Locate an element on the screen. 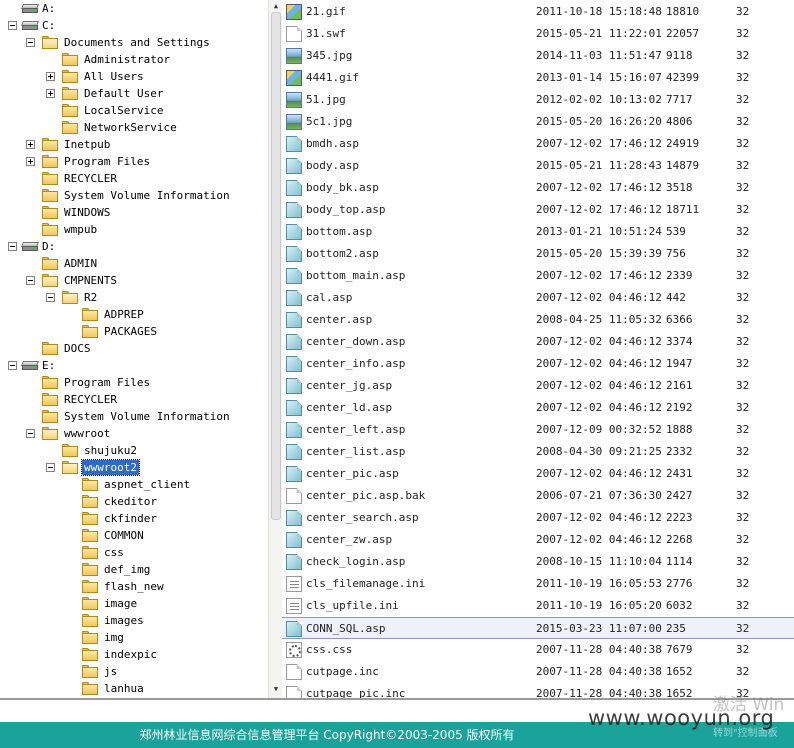  tree-folder-item: shujuku2 is located at coordinates (134, 450).